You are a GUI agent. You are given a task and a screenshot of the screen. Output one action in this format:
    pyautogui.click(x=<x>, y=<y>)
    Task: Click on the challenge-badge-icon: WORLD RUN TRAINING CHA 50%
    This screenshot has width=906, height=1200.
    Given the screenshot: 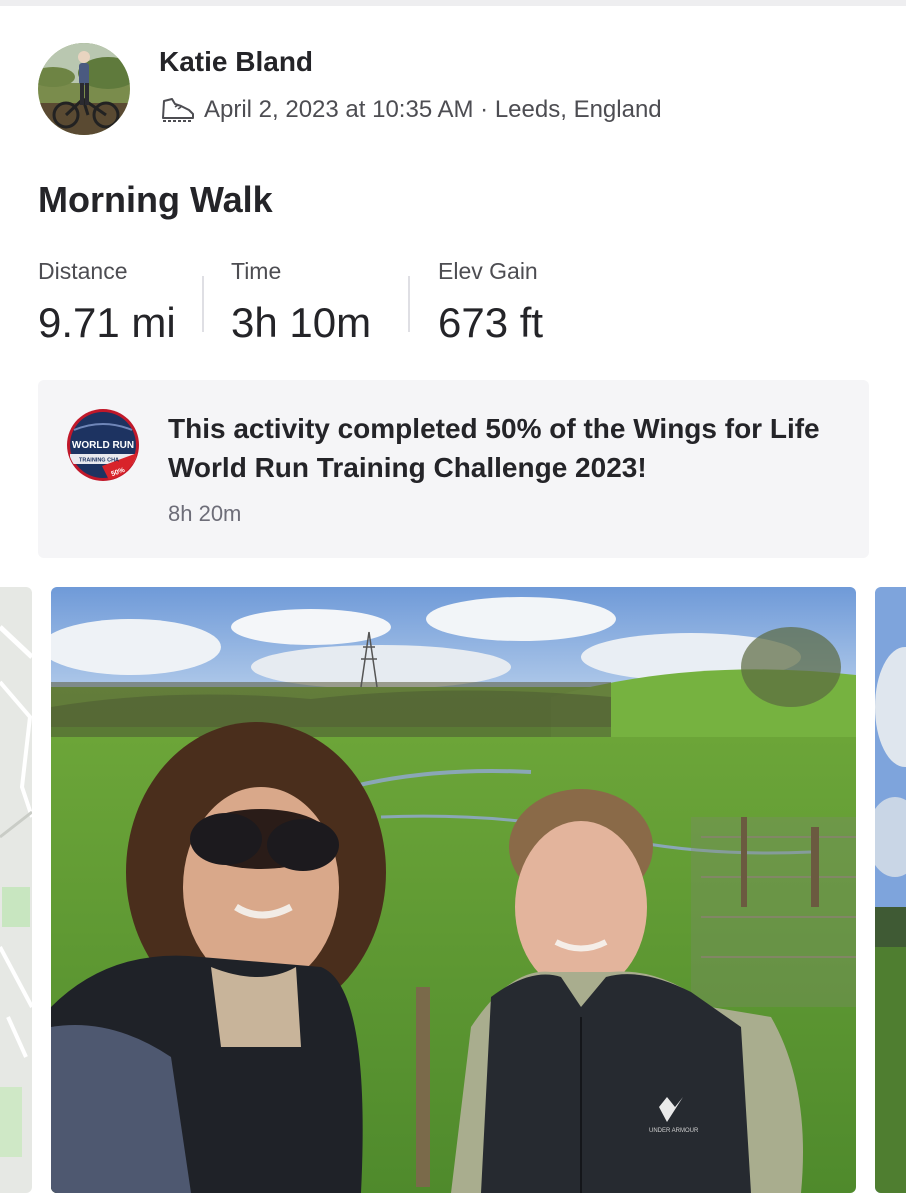 What is the action you would take?
    pyautogui.click(x=103, y=445)
    